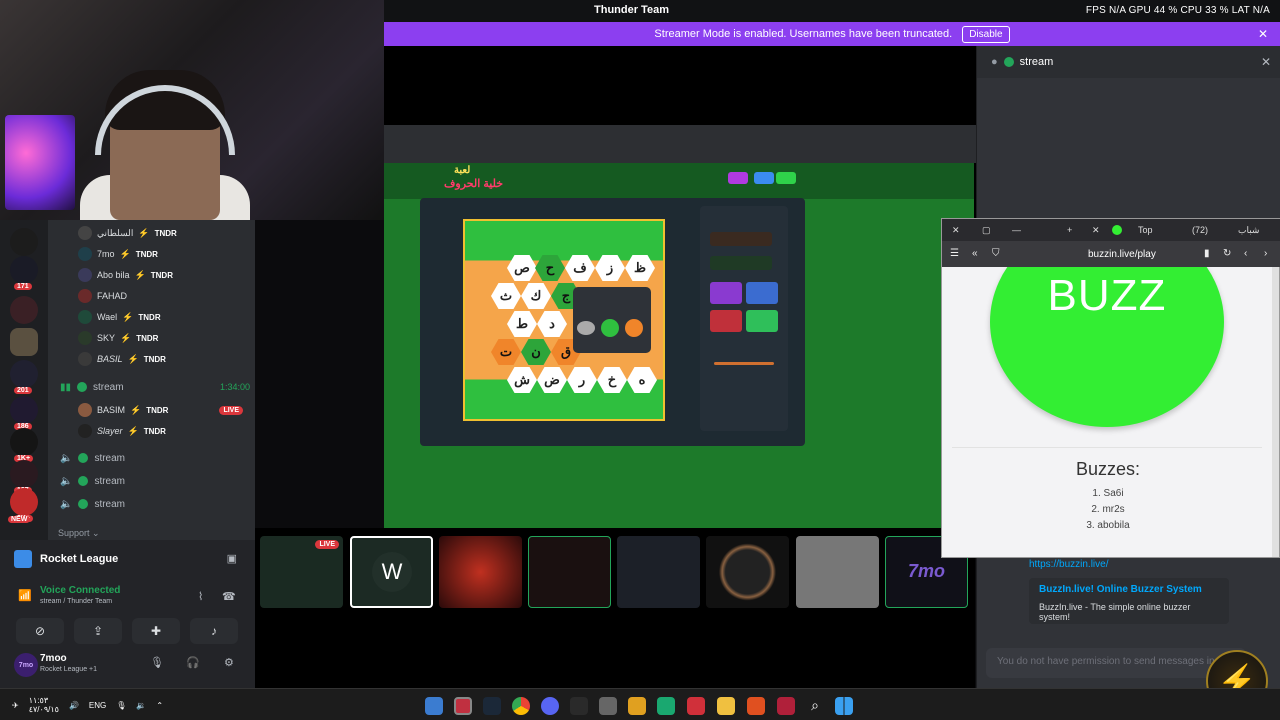  I want to click on voice-connected-status: Voice Connected, so click(80, 590).